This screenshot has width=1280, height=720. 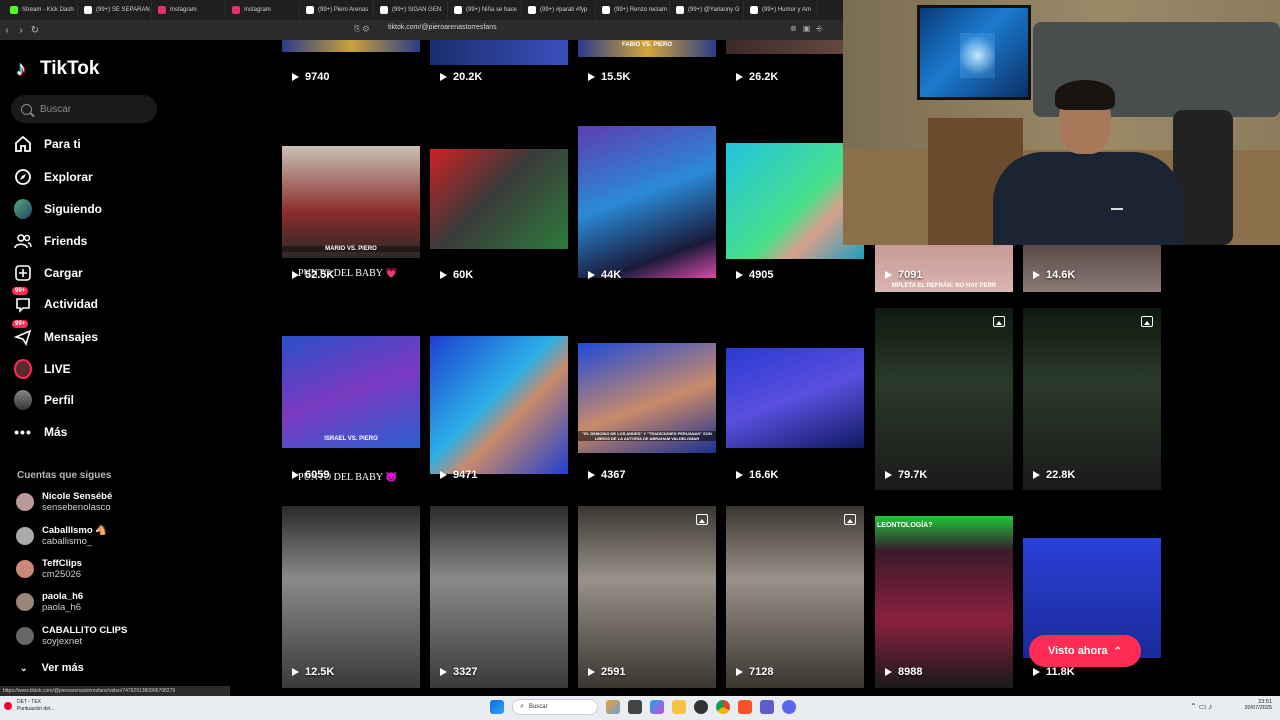 I want to click on view-count: 22.8K, so click(x=1054, y=475).